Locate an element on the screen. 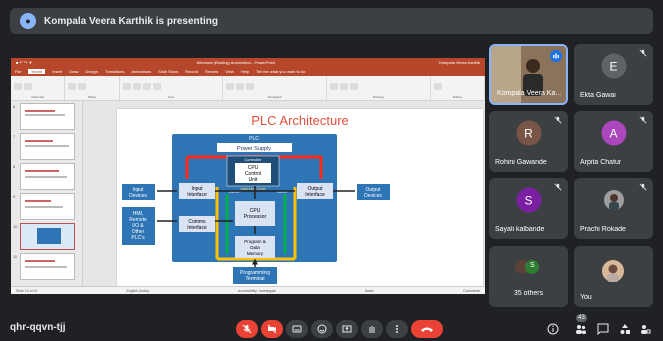 The image size is (663, 341). participant-tile: Prachi Rokade is located at coordinates (613, 208).